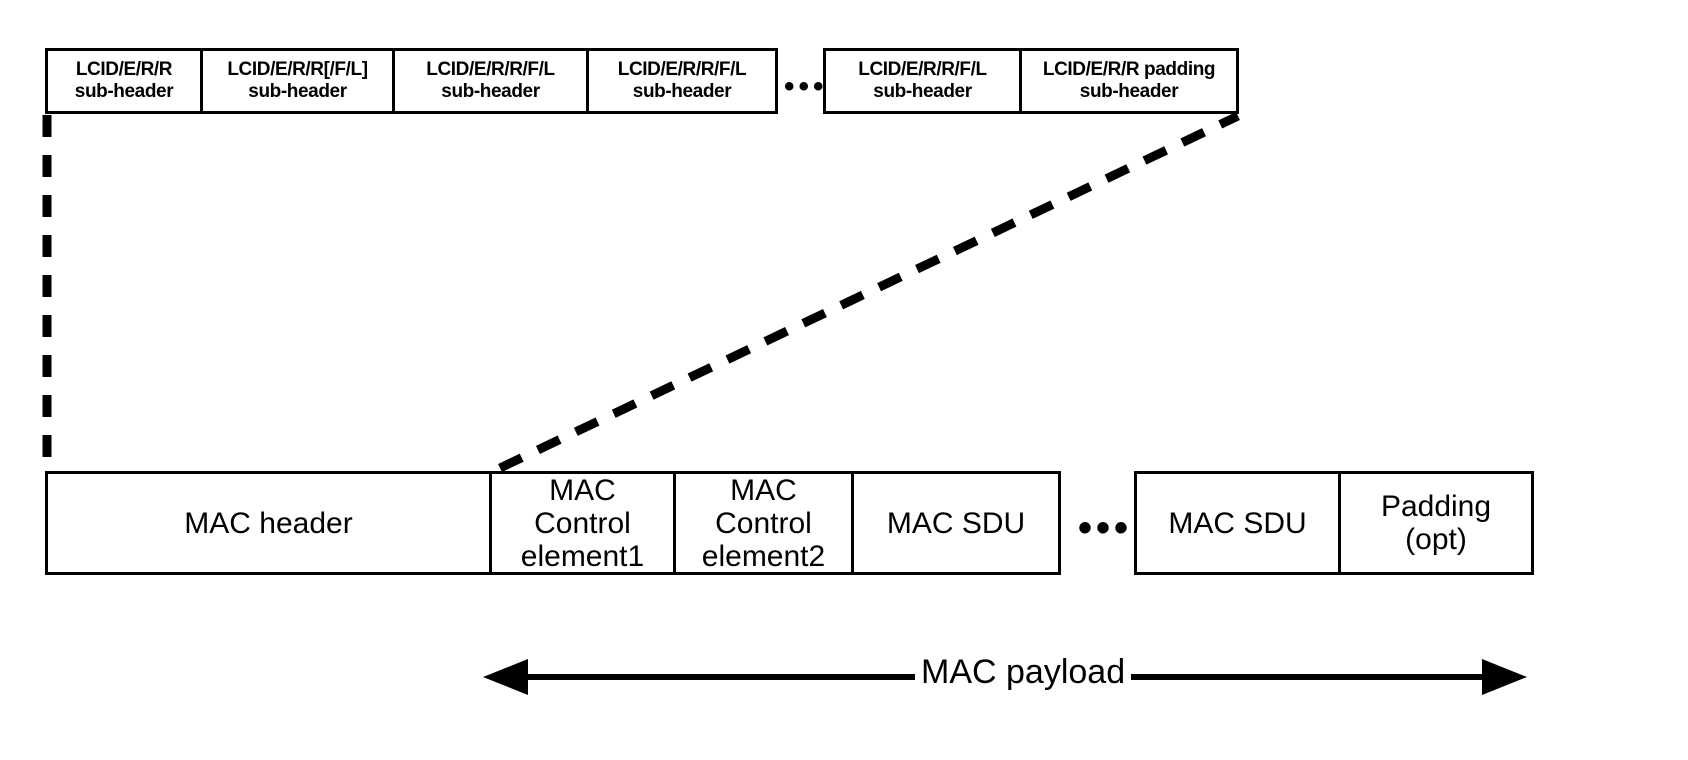 This screenshot has height=760, width=1688. I want to click on mac-pdu-group-right: MAC SDU Padding (opt), so click(1334, 523).